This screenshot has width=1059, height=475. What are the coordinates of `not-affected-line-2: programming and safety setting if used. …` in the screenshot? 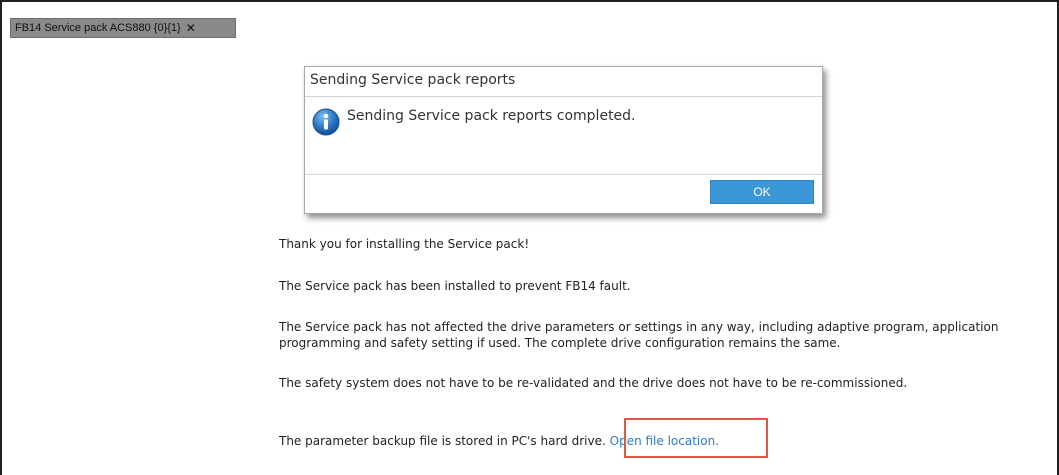 It's located at (560, 343).